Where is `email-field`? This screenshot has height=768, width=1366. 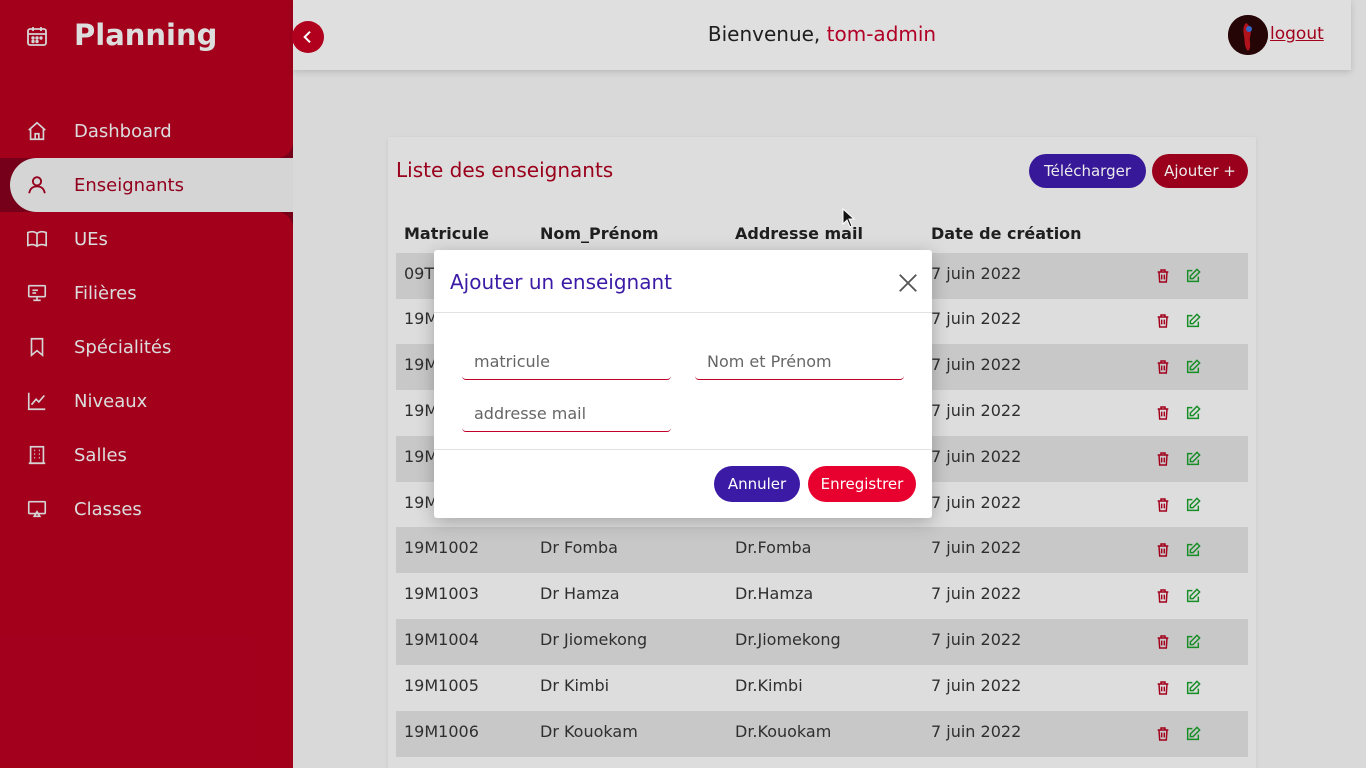 email-field is located at coordinates (566, 414).